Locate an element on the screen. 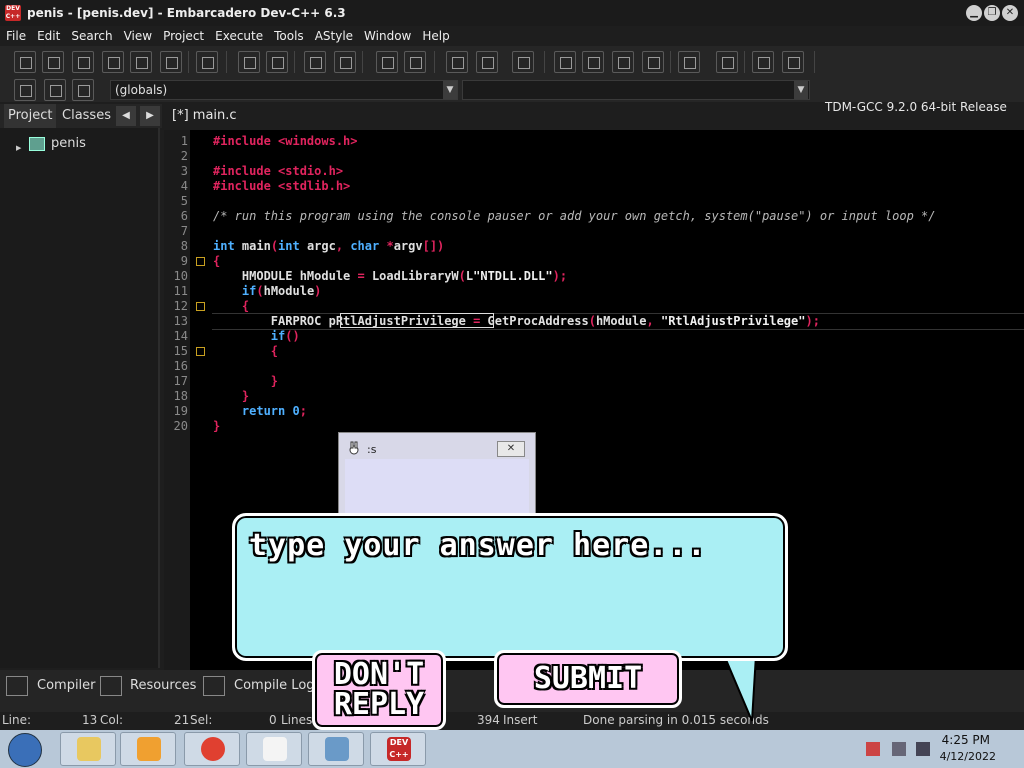  code-line: if(hModule) is located at coordinates (281, 291).